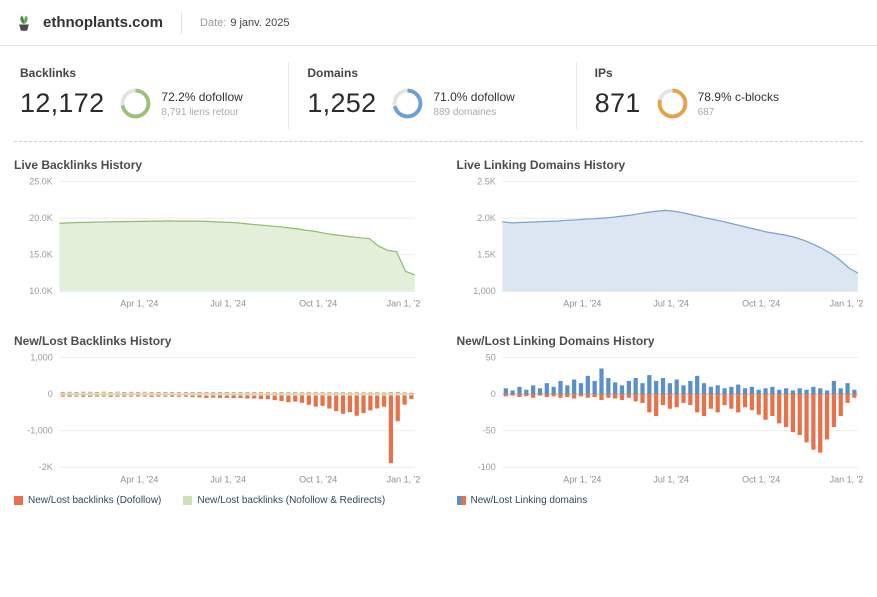 The width and height of the screenshot is (877, 597). Describe the element at coordinates (486, 255) in the screenshot. I see `svg-text: 1.5K` at that location.